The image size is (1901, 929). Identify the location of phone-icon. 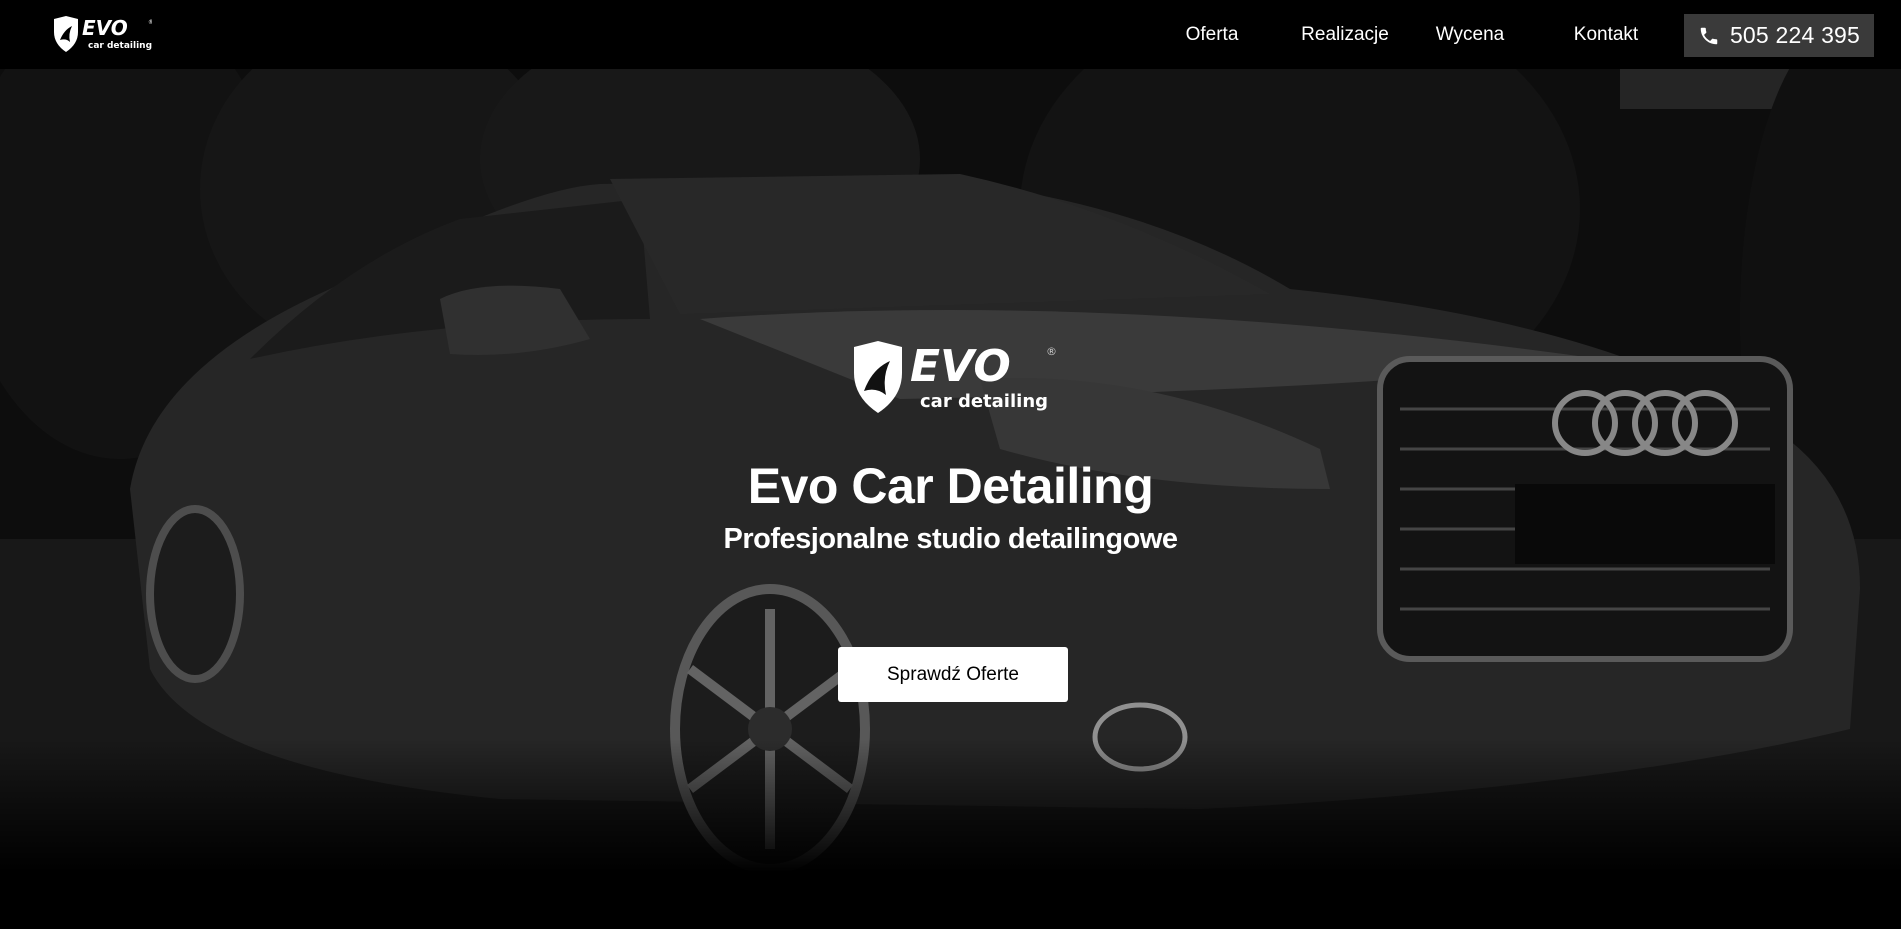
(1709, 35).